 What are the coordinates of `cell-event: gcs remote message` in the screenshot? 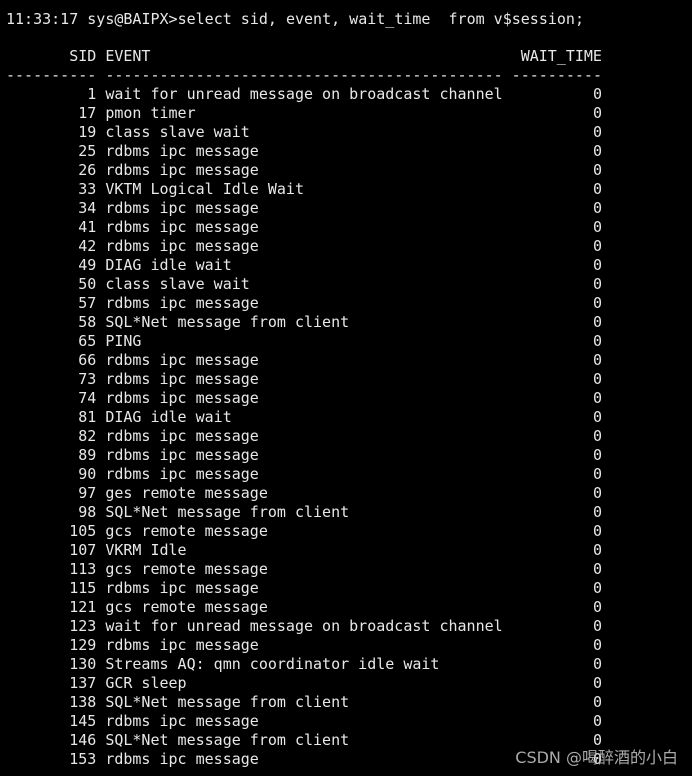 It's located at (186, 569).